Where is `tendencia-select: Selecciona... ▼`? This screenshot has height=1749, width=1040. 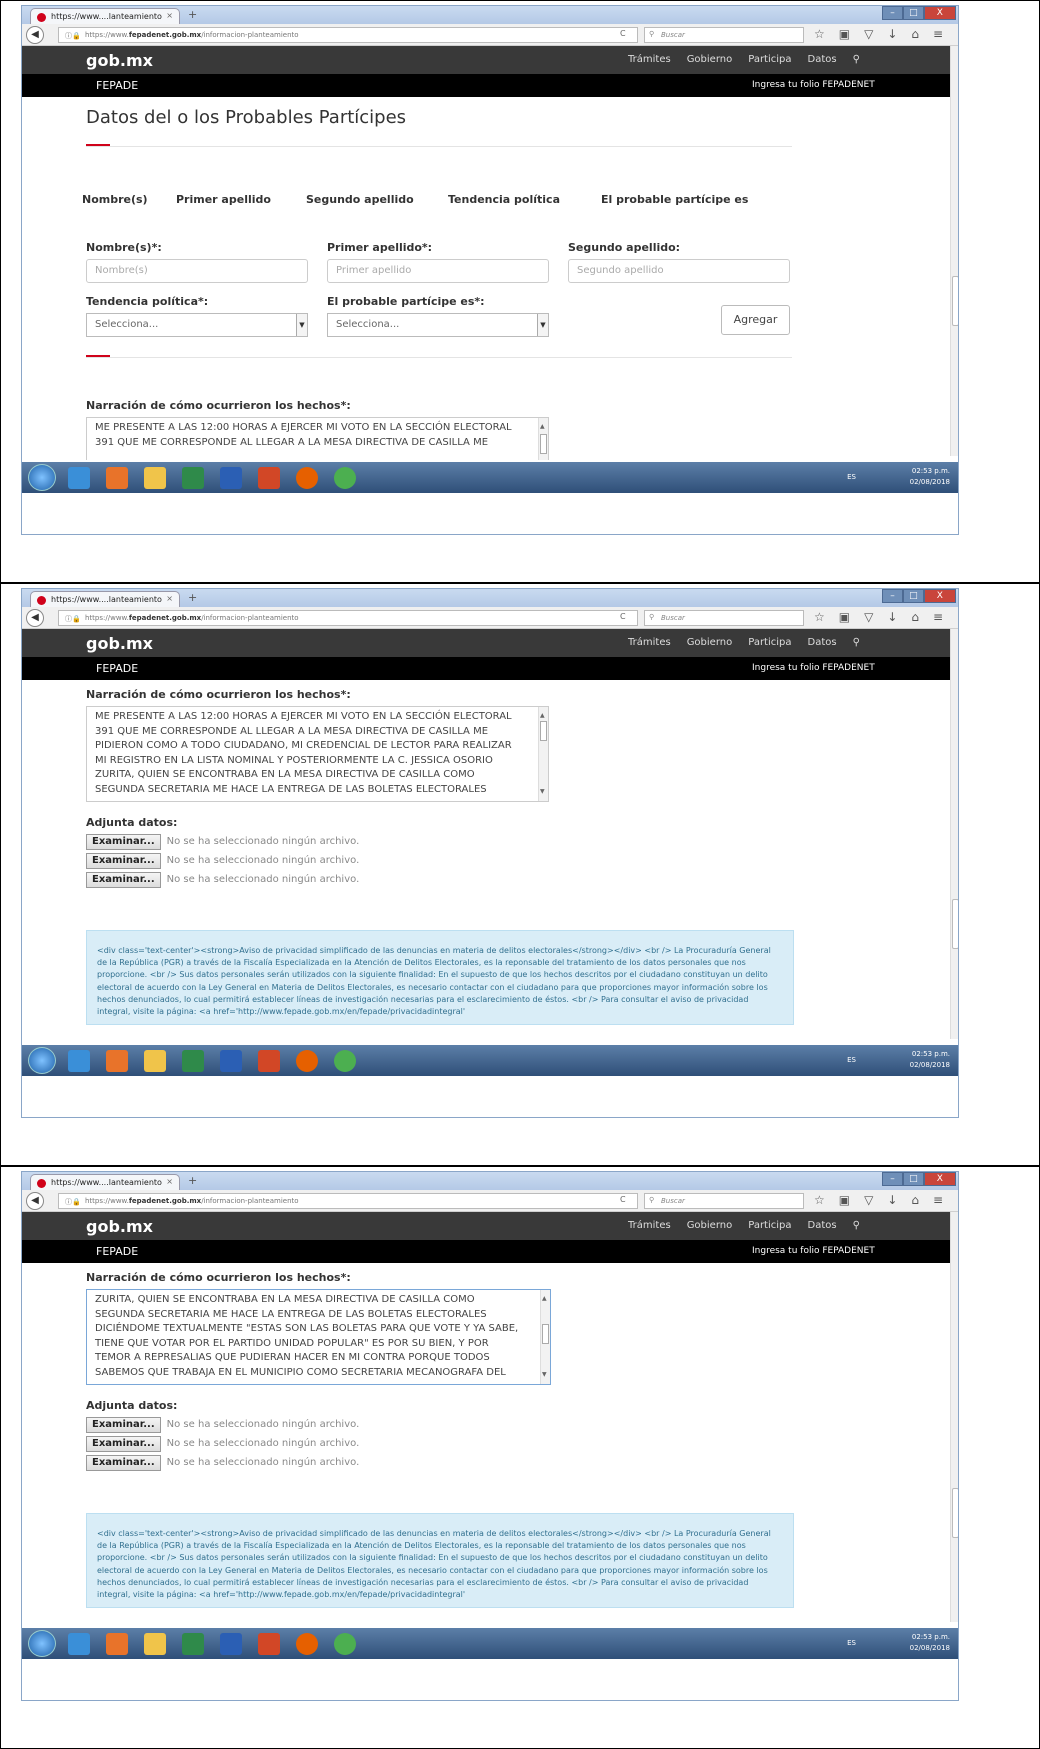
tendencia-select: Selecciona... ▼ is located at coordinates (197, 325).